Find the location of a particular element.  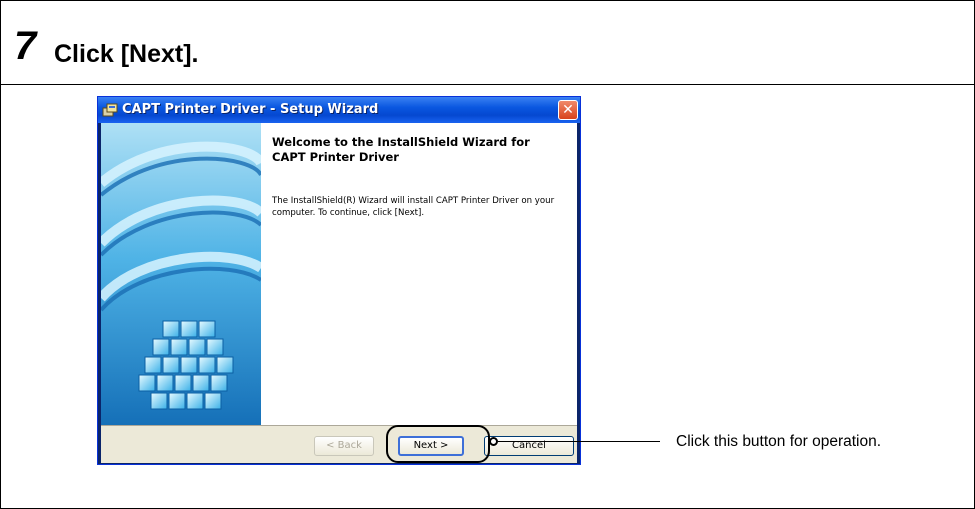

callout-text: Click this button for operation. is located at coordinates (779, 441).